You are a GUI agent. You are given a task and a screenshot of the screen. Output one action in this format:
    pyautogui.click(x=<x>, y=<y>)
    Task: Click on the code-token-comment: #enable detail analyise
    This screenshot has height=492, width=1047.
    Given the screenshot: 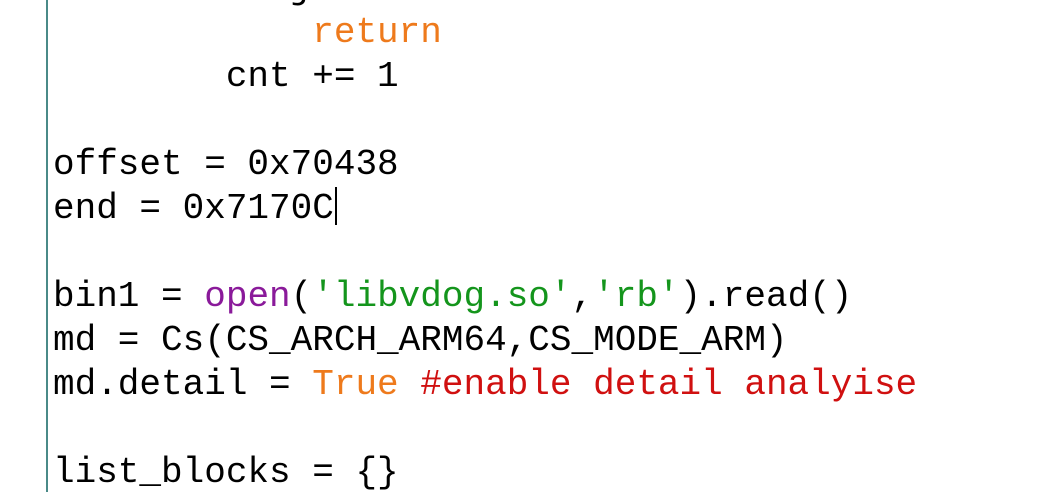 What is the action you would take?
    pyautogui.click(x=669, y=384)
    